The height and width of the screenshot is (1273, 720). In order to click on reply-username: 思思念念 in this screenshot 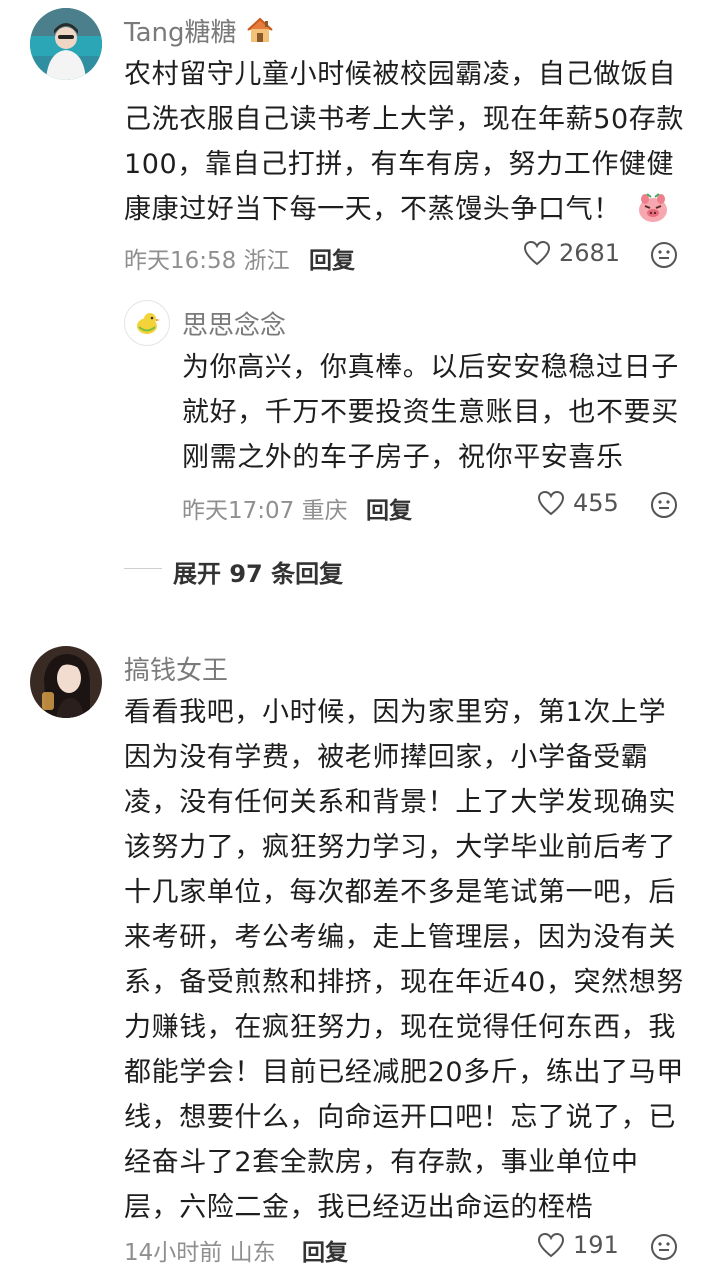, I will do `click(234, 323)`.